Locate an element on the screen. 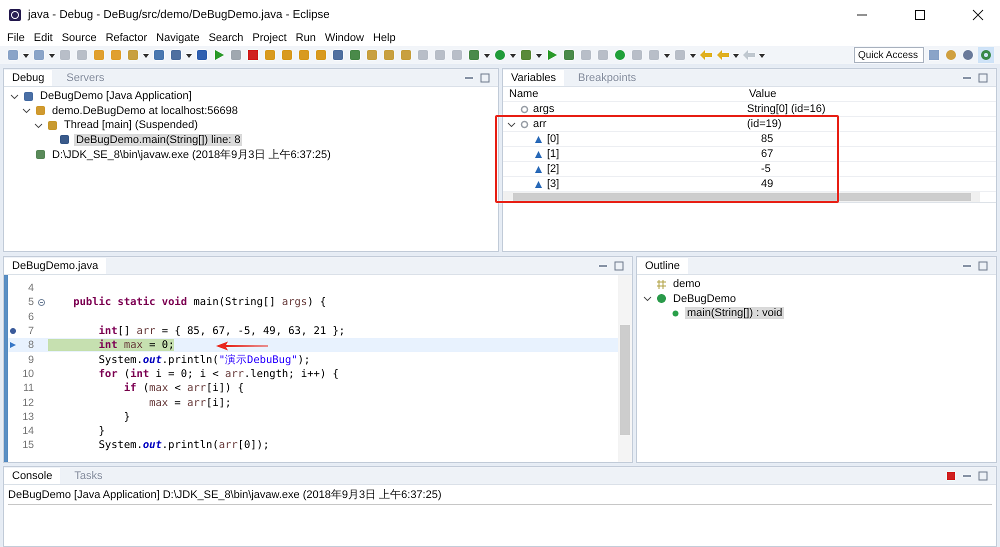  line-number: 15 is located at coordinates (27, 445).